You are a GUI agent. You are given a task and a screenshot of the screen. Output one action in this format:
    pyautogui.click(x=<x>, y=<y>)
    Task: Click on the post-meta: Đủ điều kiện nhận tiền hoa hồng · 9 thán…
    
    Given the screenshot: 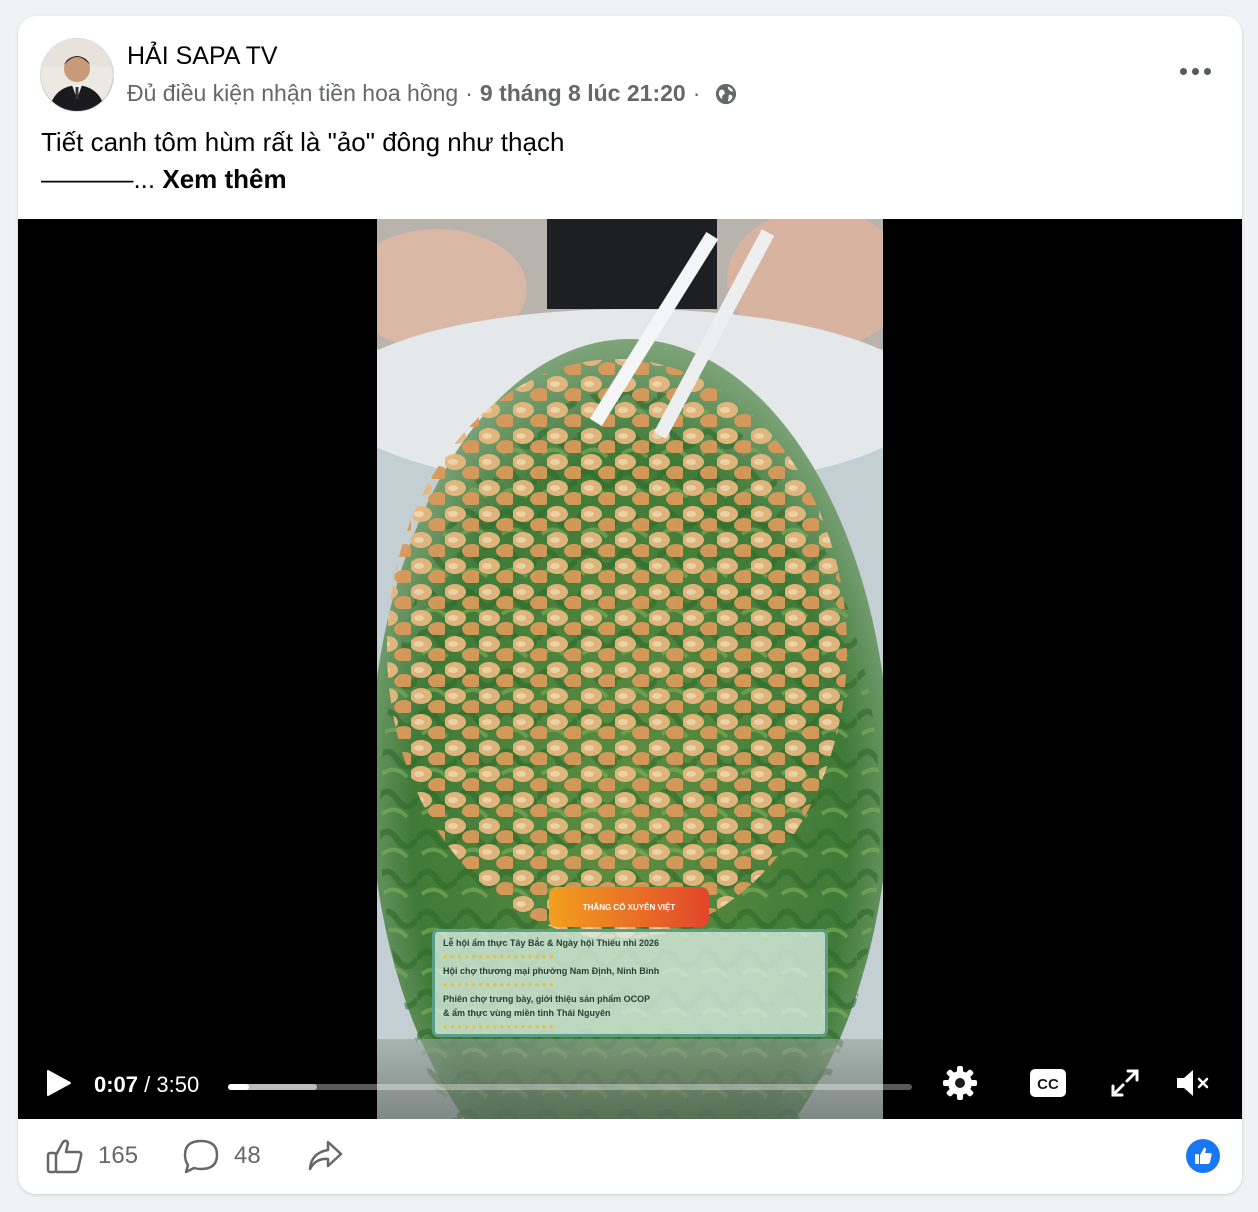 What is the action you would take?
    pyautogui.click(x=432, y=93)
    